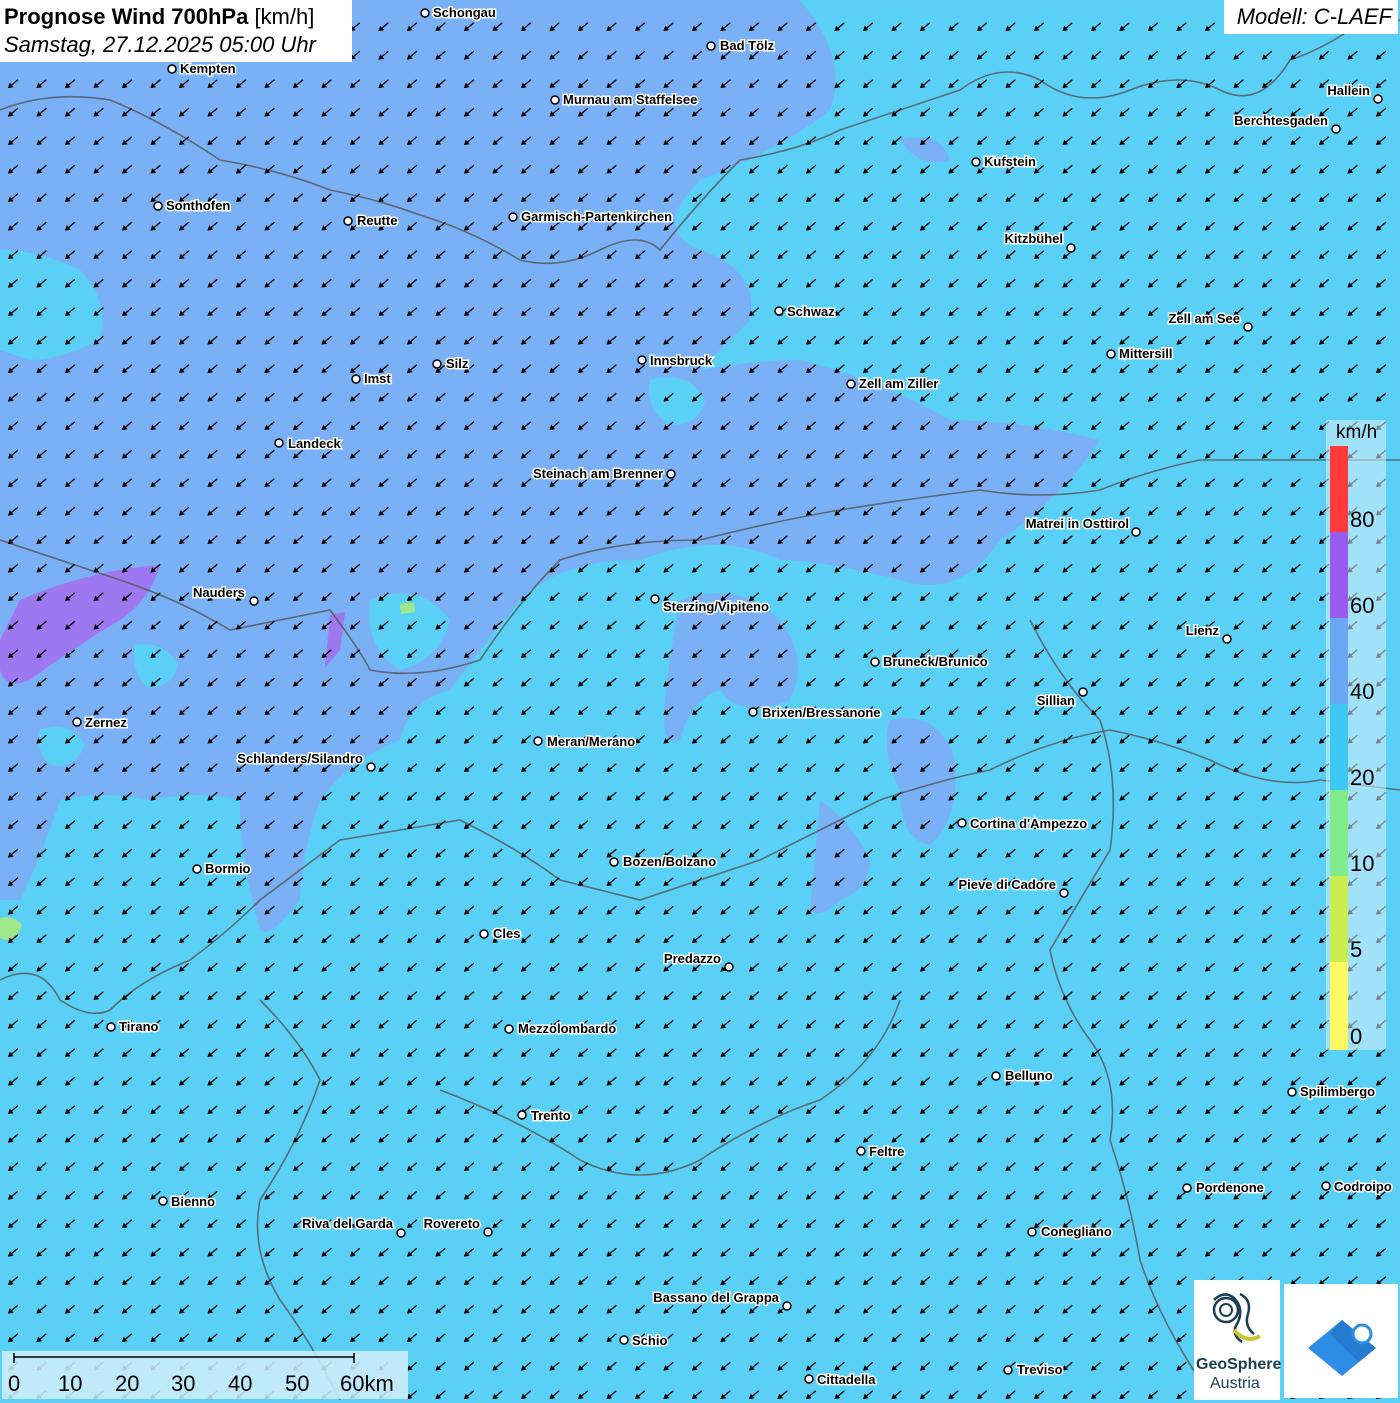 The height and width of the screenshot is (1403, 1400). Describe the element at coordinates (886, 1151) in the screenshot. I see `city-label: Feltre` at that location.